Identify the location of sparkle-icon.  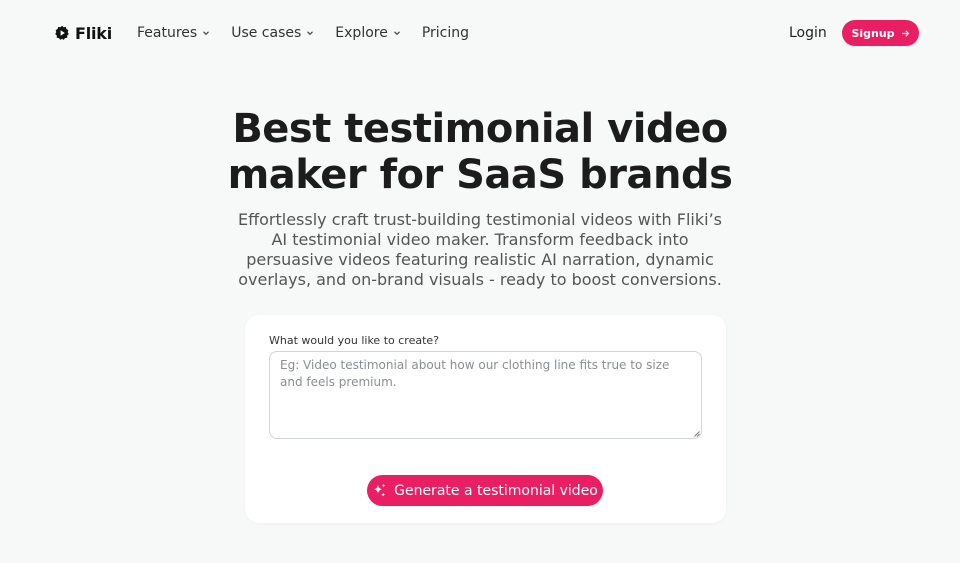
(380, 490).